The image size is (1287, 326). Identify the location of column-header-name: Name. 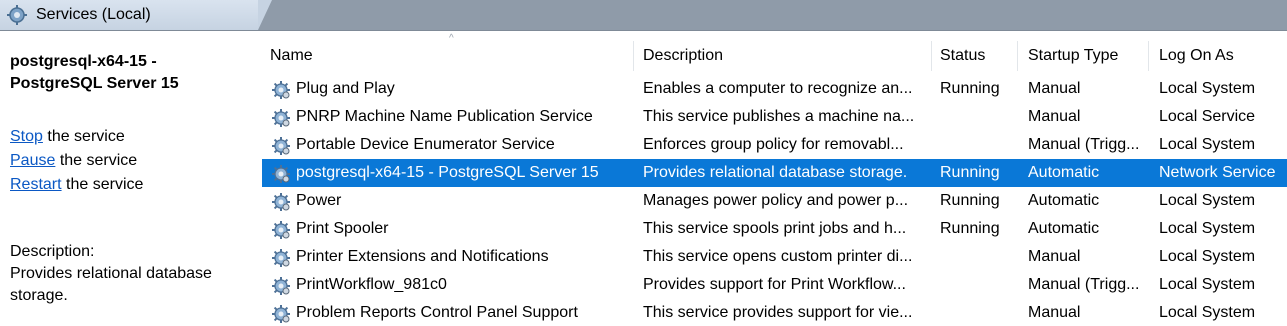
(450, 56).